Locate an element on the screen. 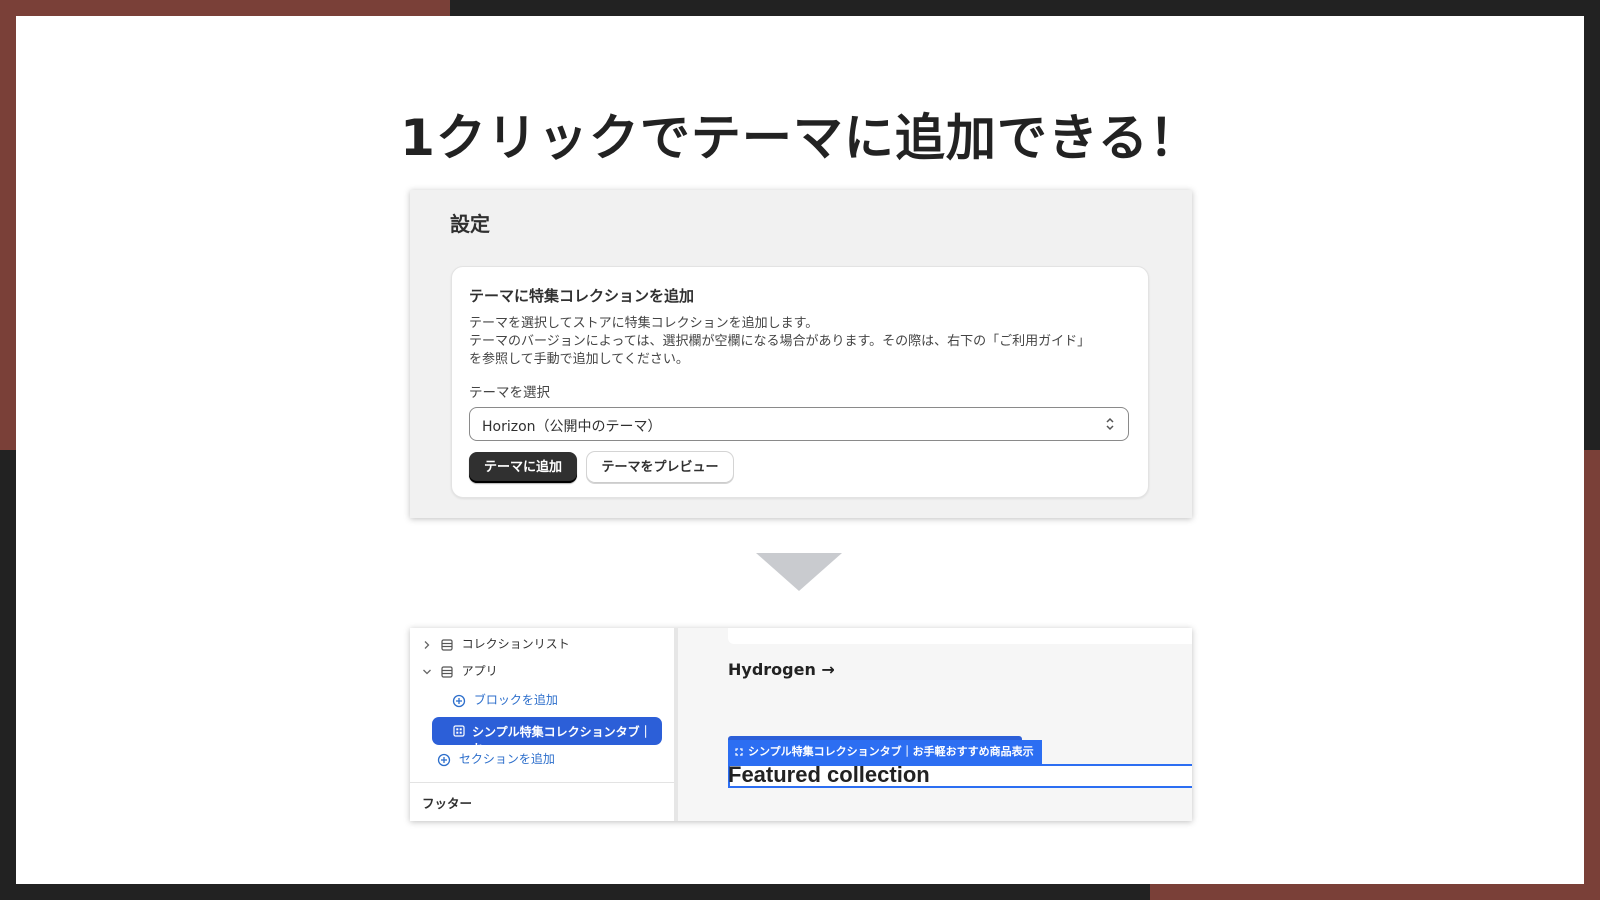  tree-item-app: アプリ is located at coordinates (460, 670).